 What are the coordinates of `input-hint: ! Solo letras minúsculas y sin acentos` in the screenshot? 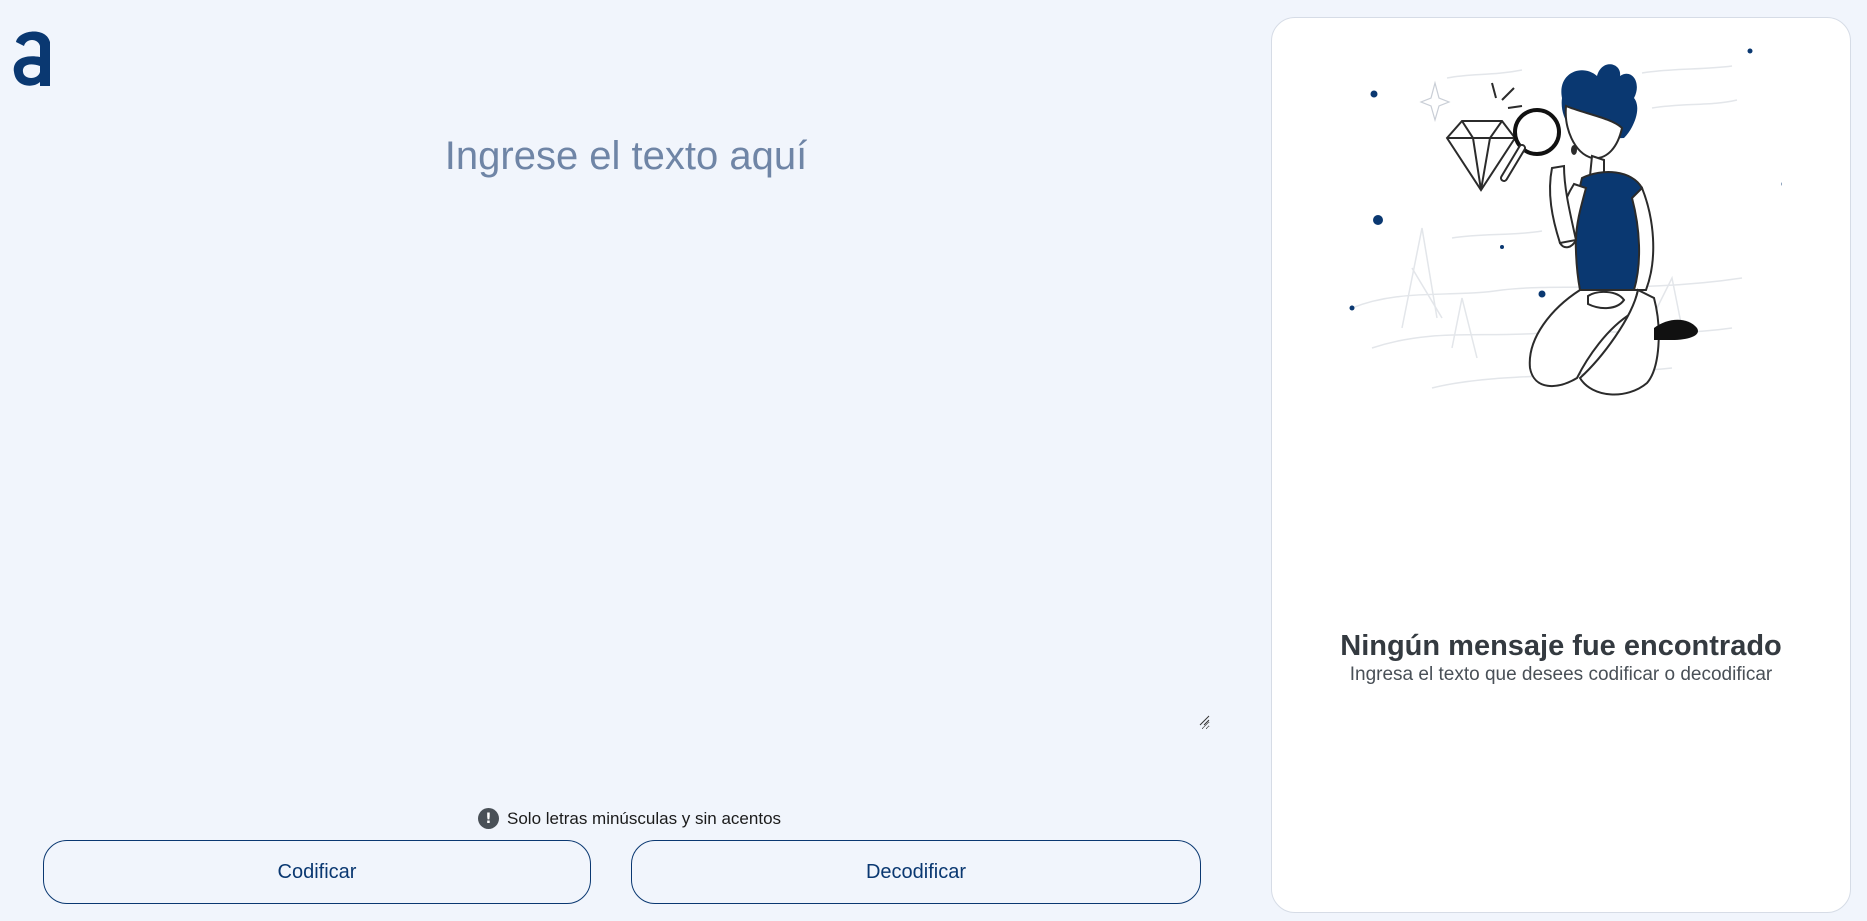 It's located at (629, 818).